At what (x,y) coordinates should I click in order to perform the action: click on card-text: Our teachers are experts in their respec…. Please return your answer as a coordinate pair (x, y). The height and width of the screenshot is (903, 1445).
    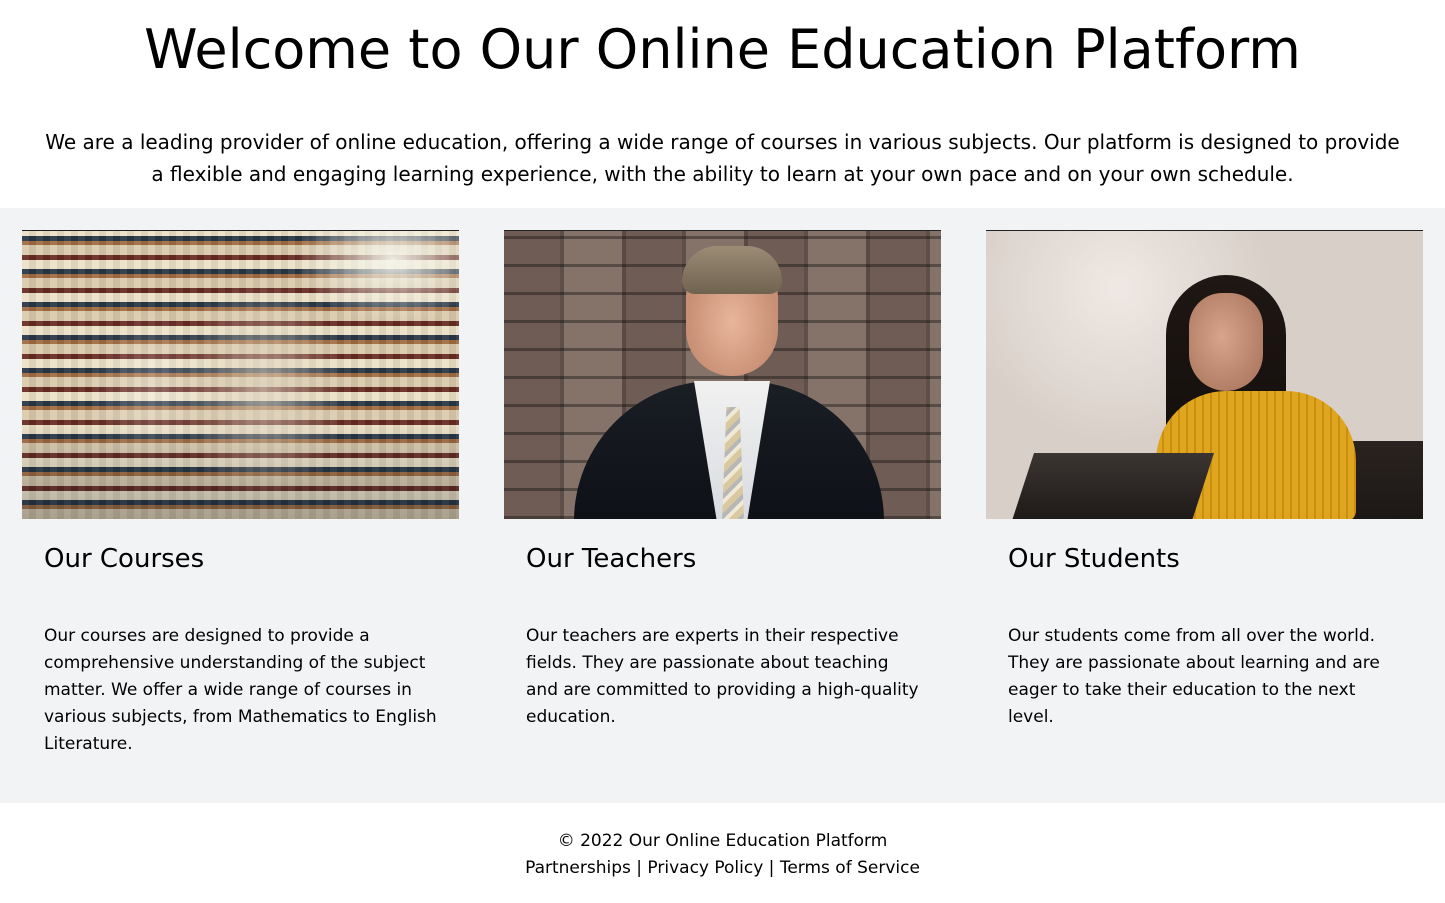
    Looking at the image, I should click on (722, 676).